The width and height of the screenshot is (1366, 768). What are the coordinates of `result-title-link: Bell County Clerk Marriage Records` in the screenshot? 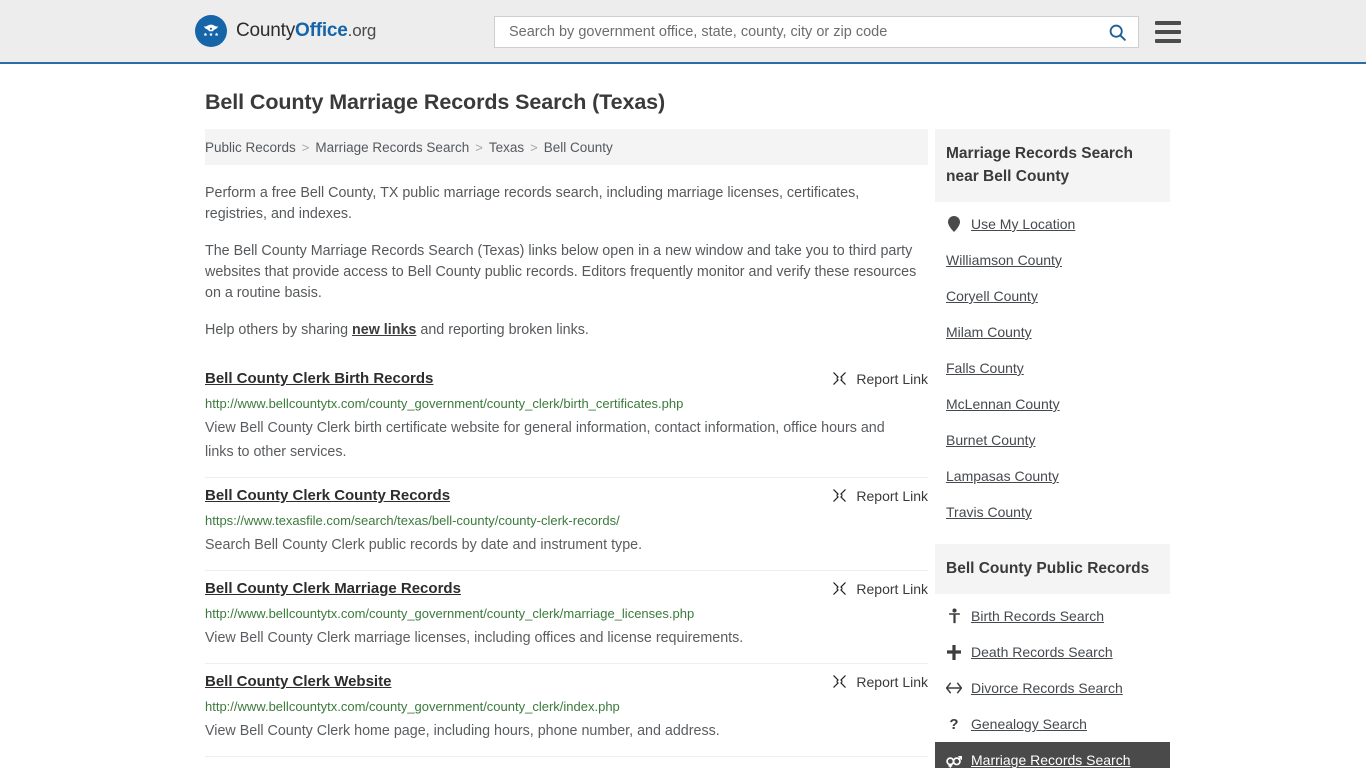 It's located at (333, 589).